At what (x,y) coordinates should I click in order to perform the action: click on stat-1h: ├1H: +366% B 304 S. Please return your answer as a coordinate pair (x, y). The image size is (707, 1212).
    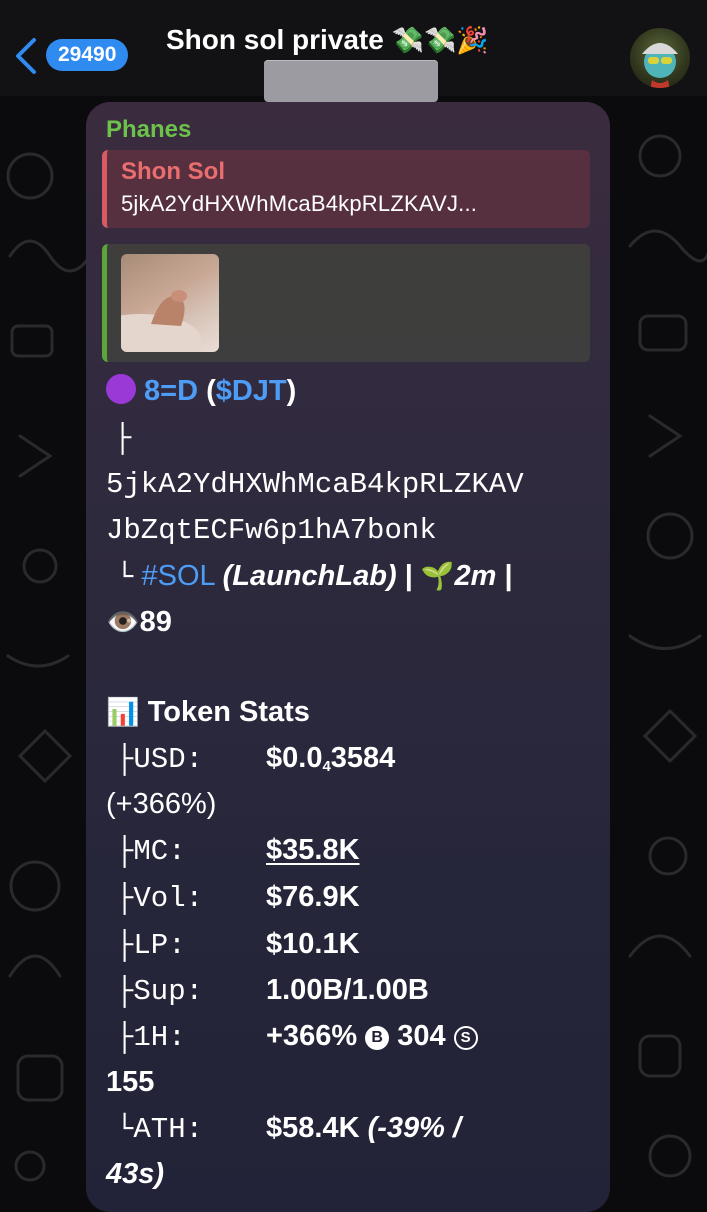
    Looking at the image, I should click on (297, 1037).